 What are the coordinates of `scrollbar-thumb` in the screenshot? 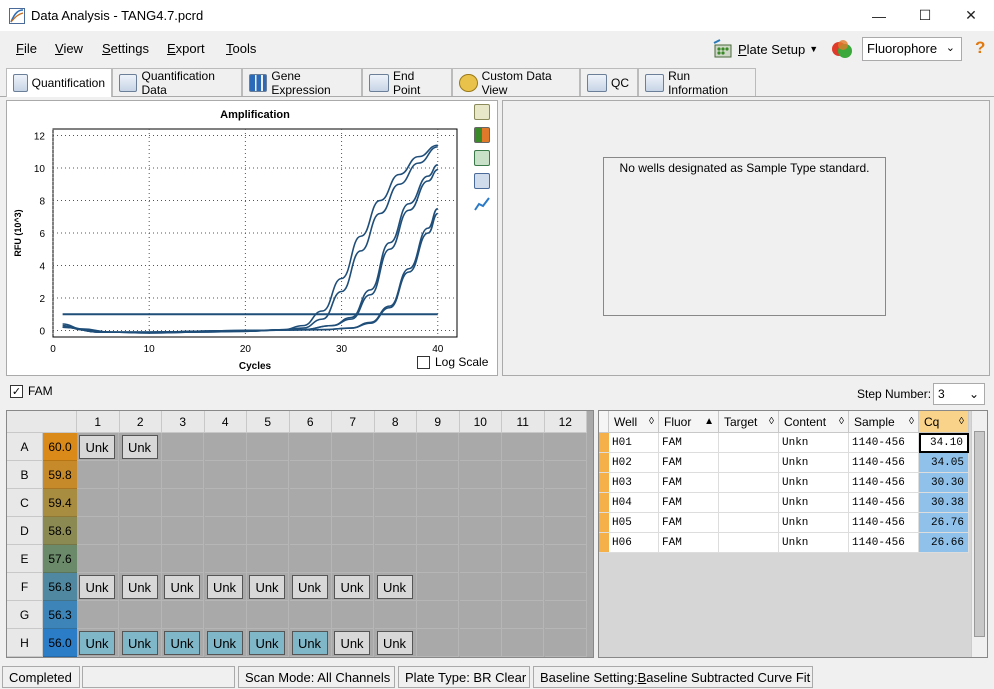 It's located at (979, 534).